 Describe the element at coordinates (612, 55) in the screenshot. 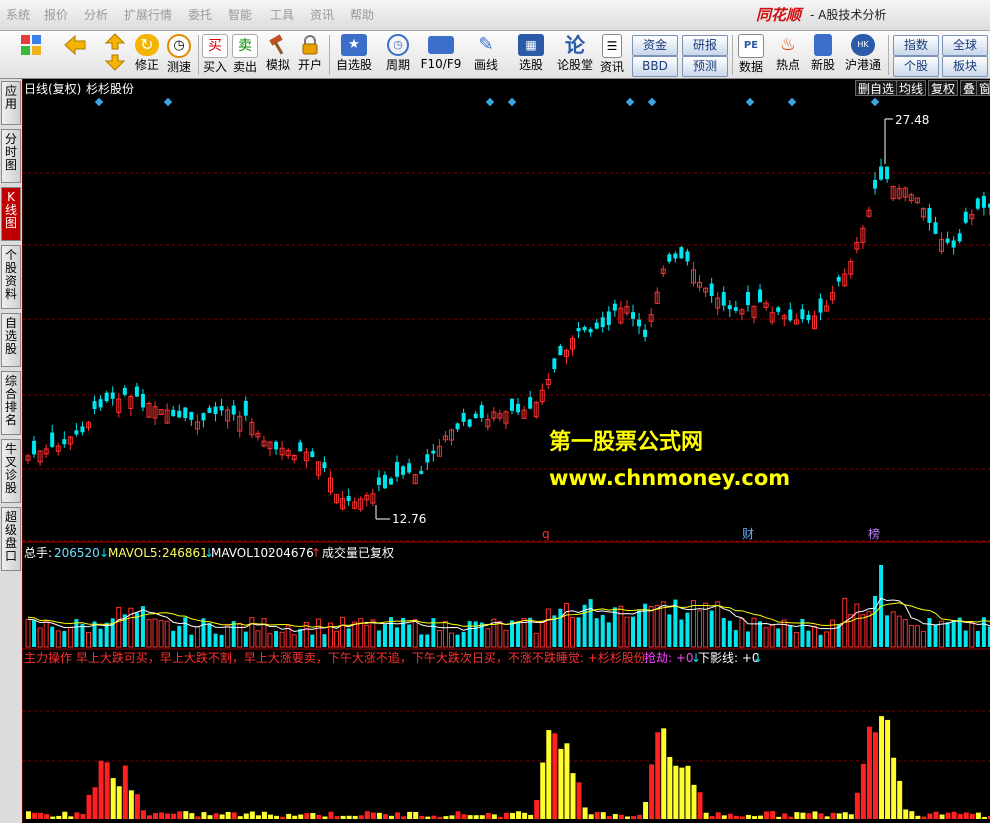

I see `info-button: ☰ 资讯` at that location.